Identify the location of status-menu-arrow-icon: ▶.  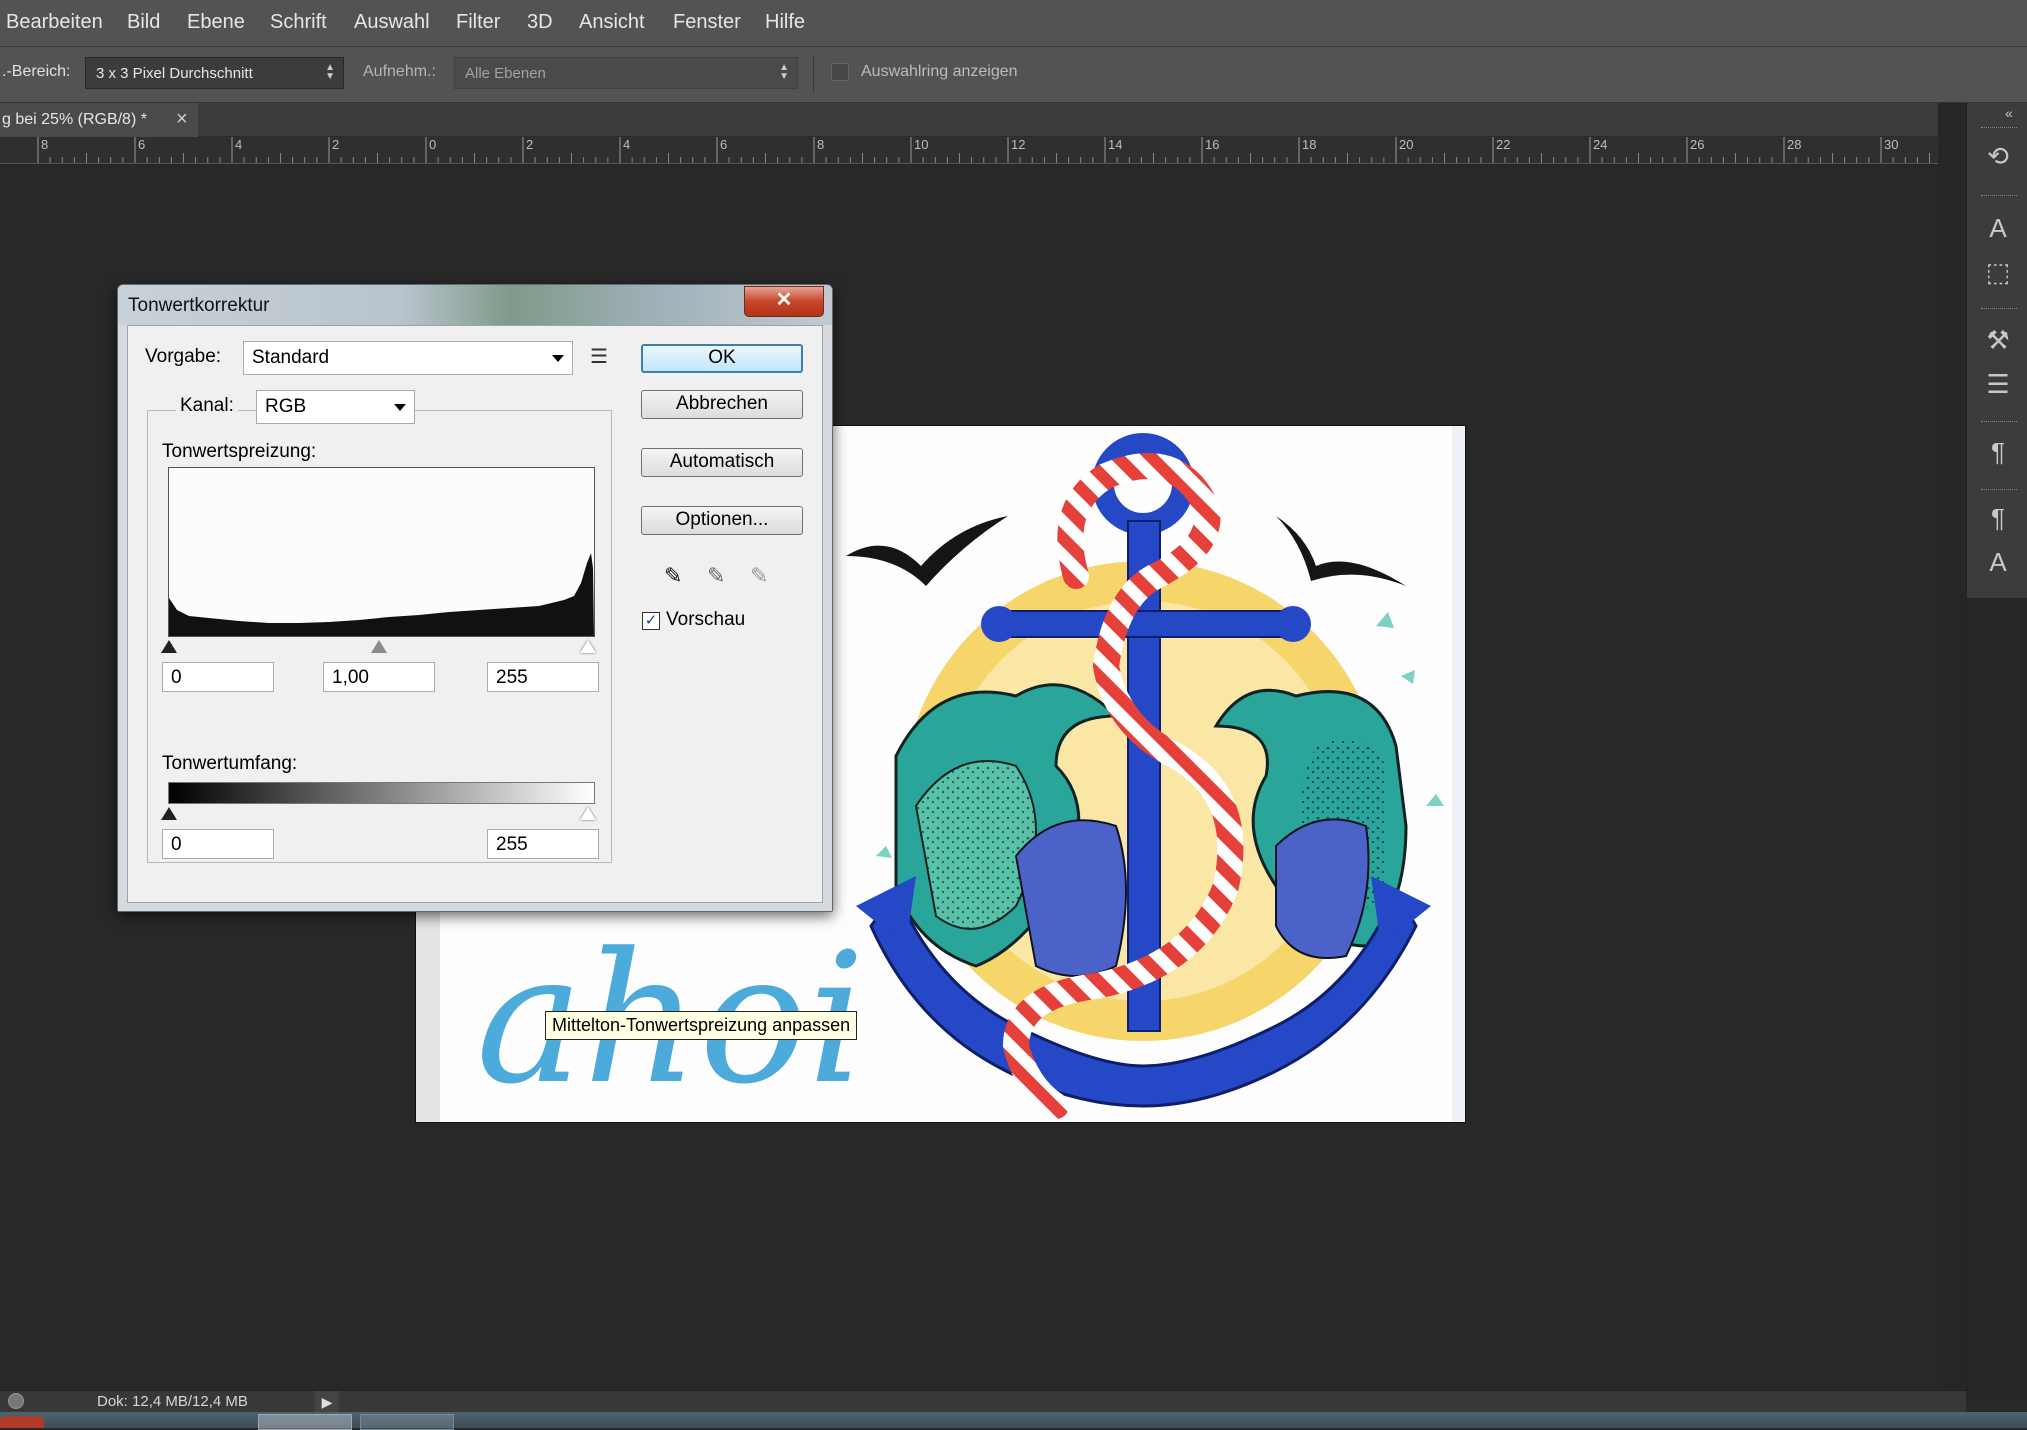
(327, 1402).